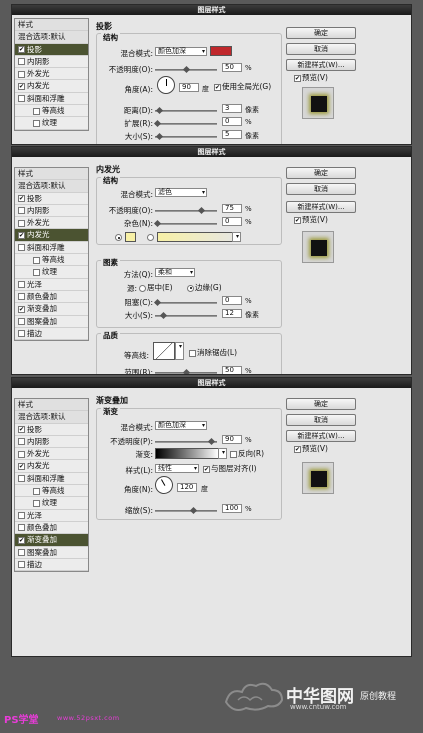 This screenshot has width=423, height=733. What do you see at coordinates (179, 351) in the screenshot?
I see `contour-dropdown` at bounding box center [179, 351].